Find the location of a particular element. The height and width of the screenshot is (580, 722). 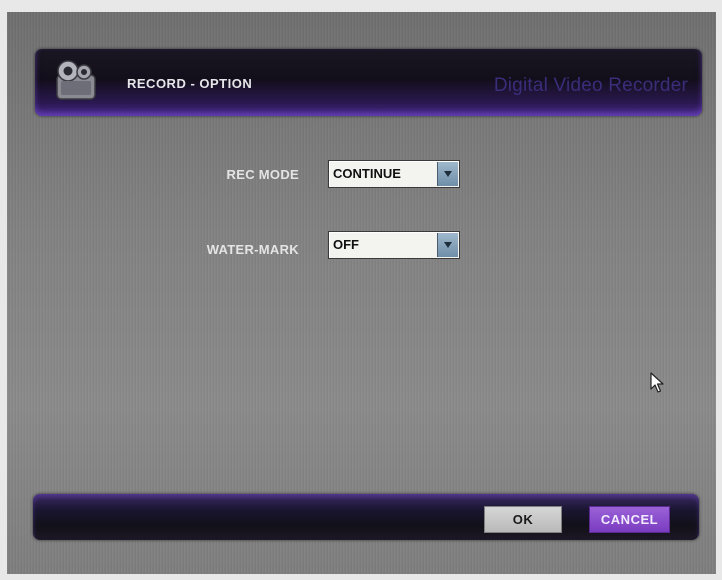

camera-icon is located at coordinates (76, 80).